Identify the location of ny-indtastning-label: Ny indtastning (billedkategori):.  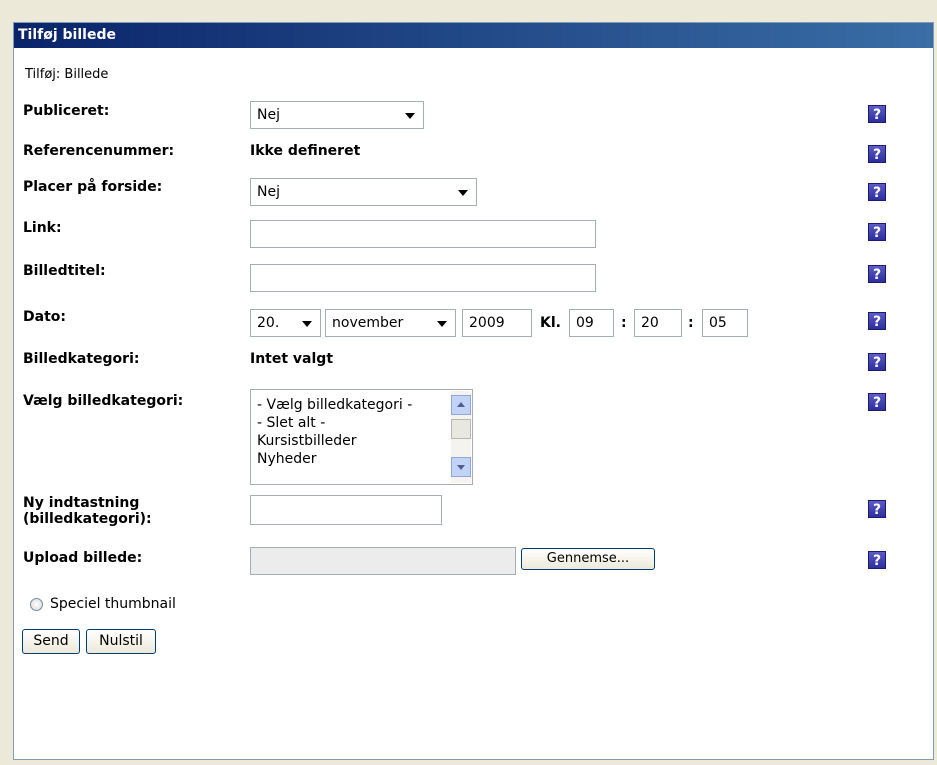
(87, 511).